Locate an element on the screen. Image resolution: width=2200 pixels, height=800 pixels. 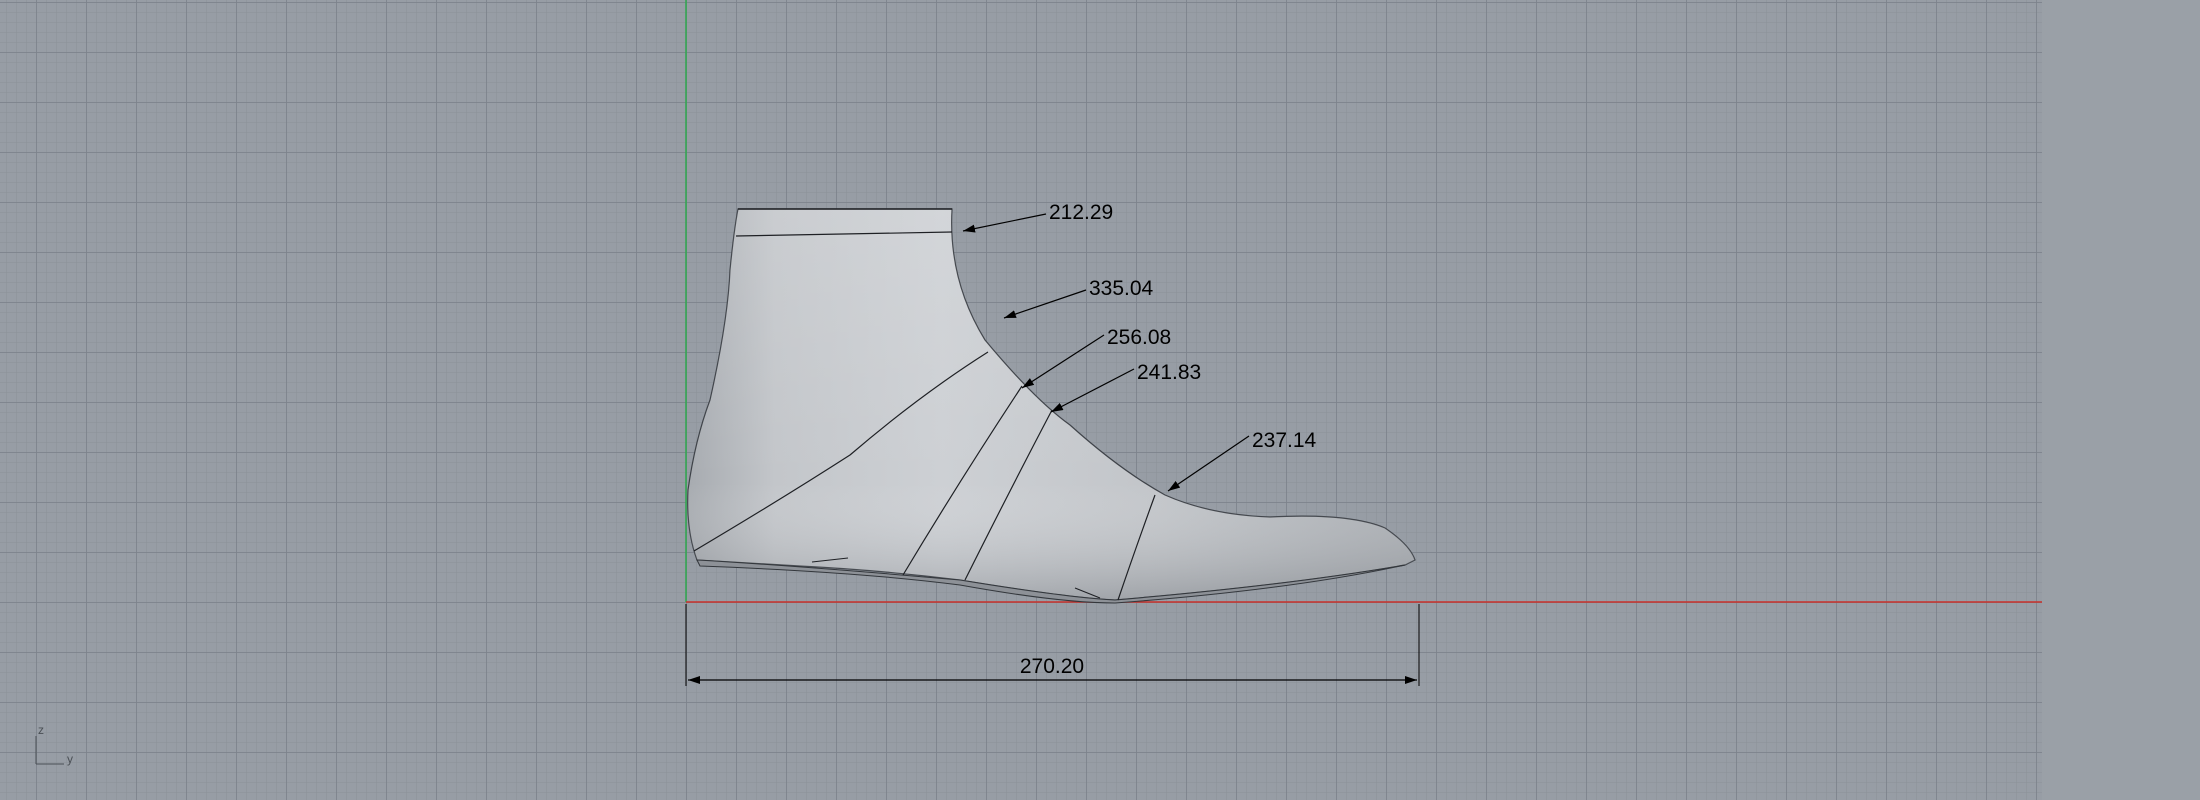
dimension-waist-girth: 241.83 is located at coordinates (1125, 387).